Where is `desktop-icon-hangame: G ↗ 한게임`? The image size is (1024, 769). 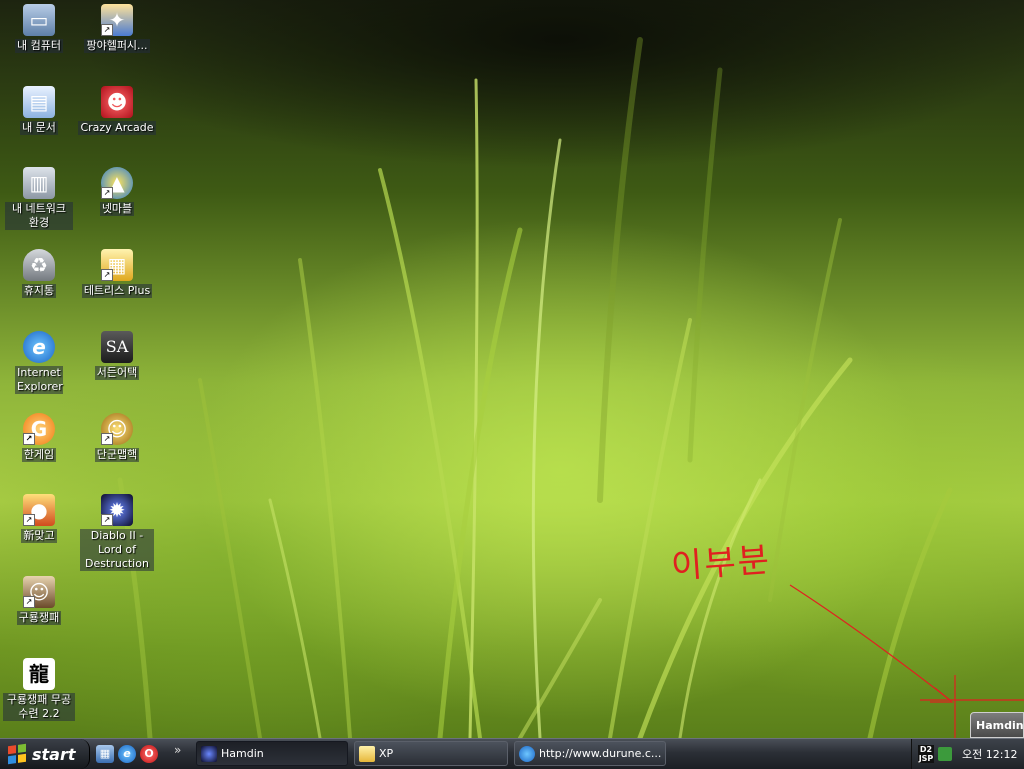 desktop-icon-hangame: G ↗ 한게임 is located at coordinates (39, 437).